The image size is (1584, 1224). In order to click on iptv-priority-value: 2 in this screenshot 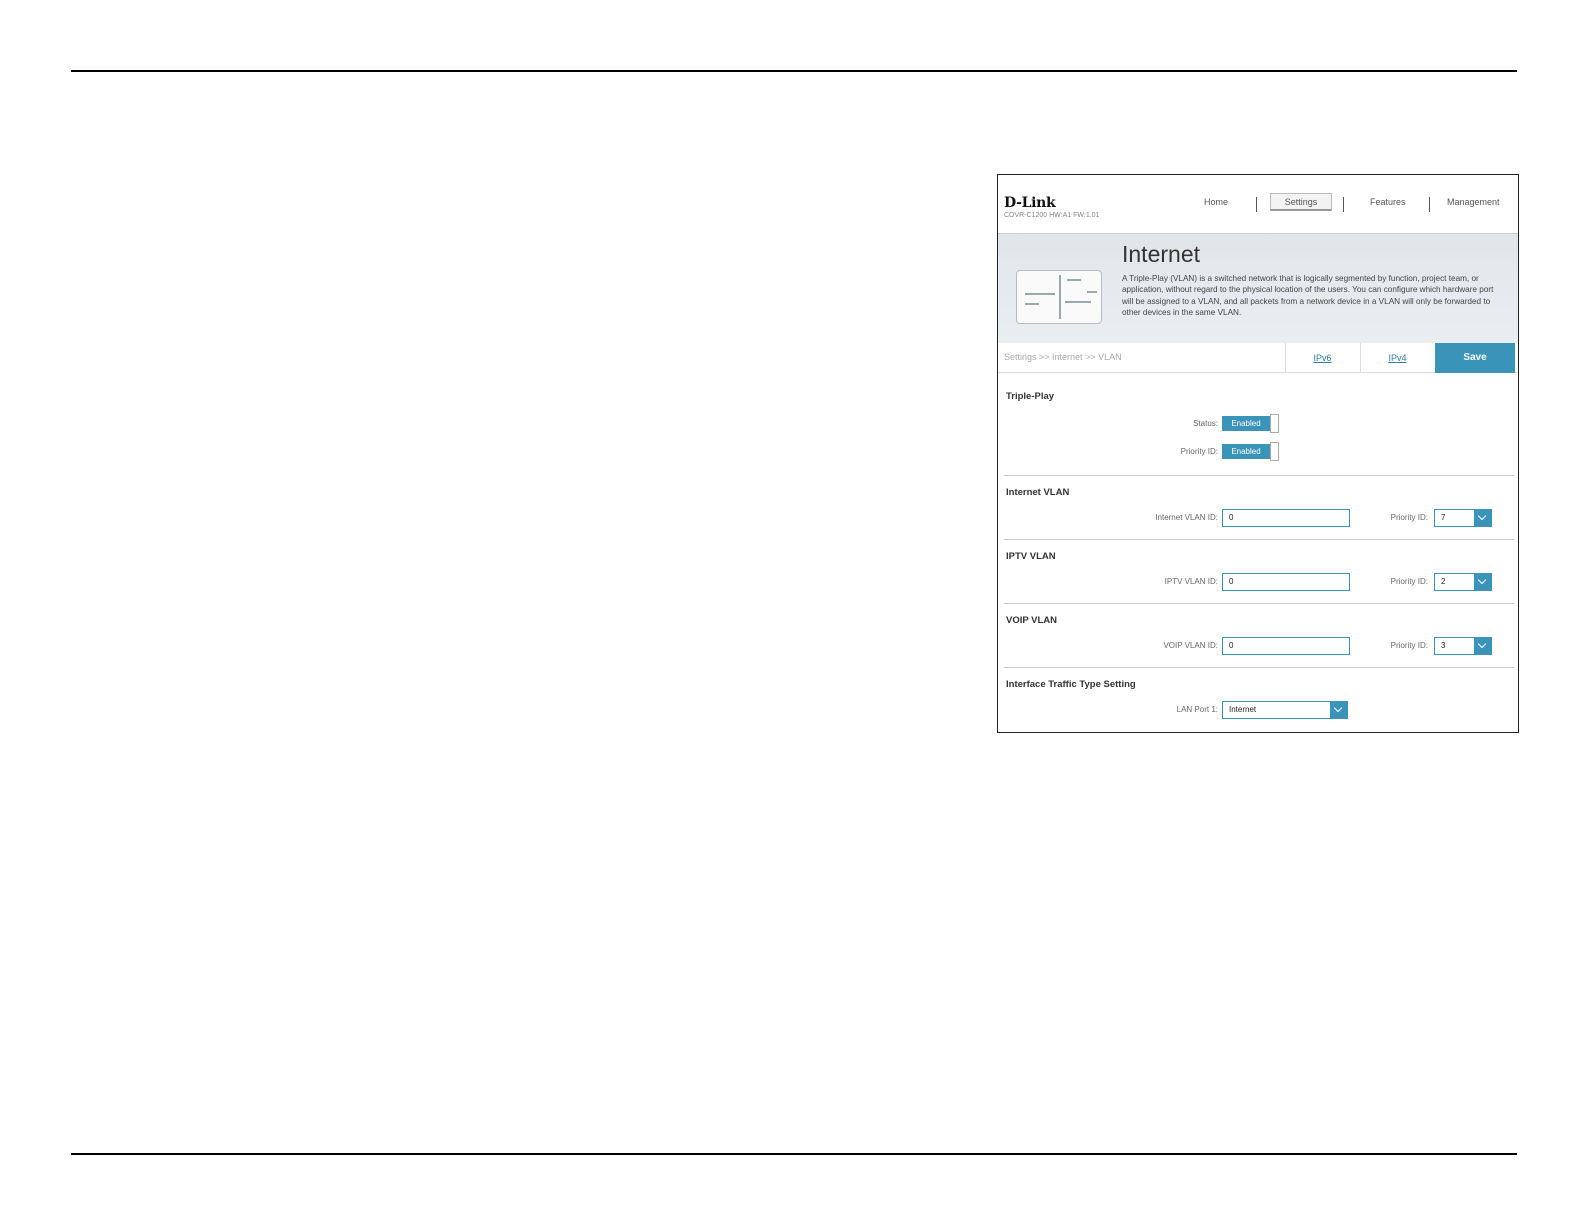, I will do `click(1443, 581)`.